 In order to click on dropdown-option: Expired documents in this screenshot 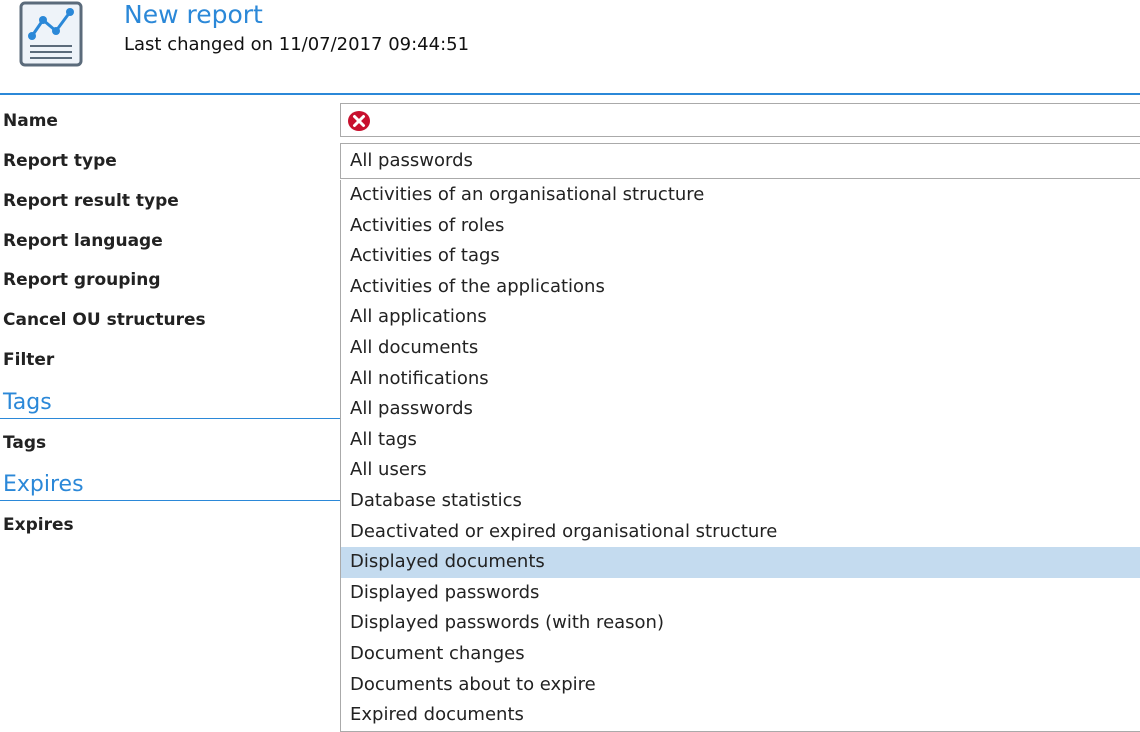, I will do `click(740, 715)`.